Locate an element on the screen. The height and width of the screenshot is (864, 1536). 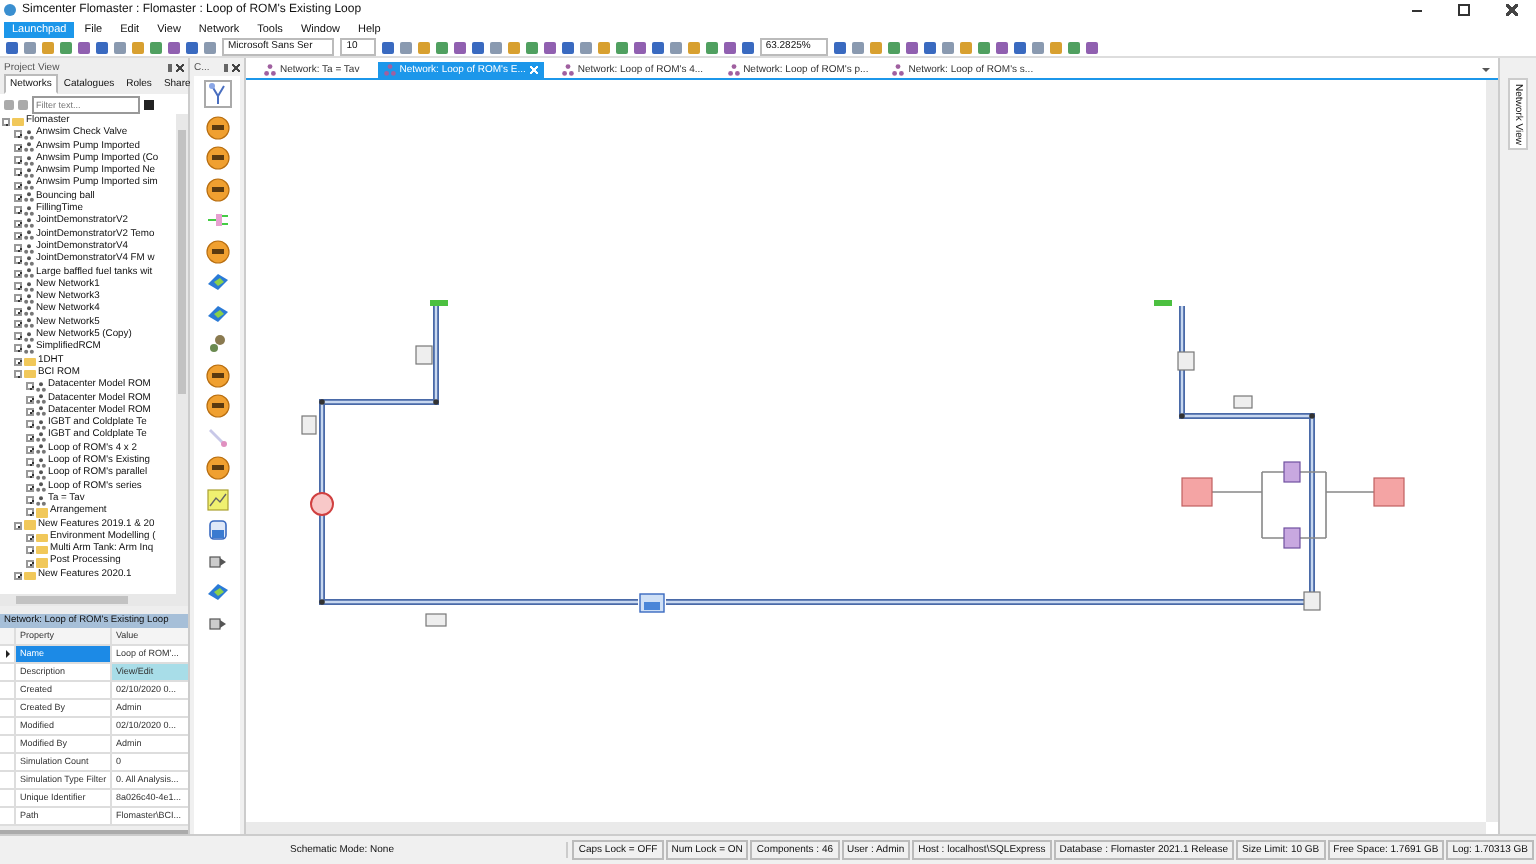
parallel-branch-drawing is located at coordinates (1293, 505).